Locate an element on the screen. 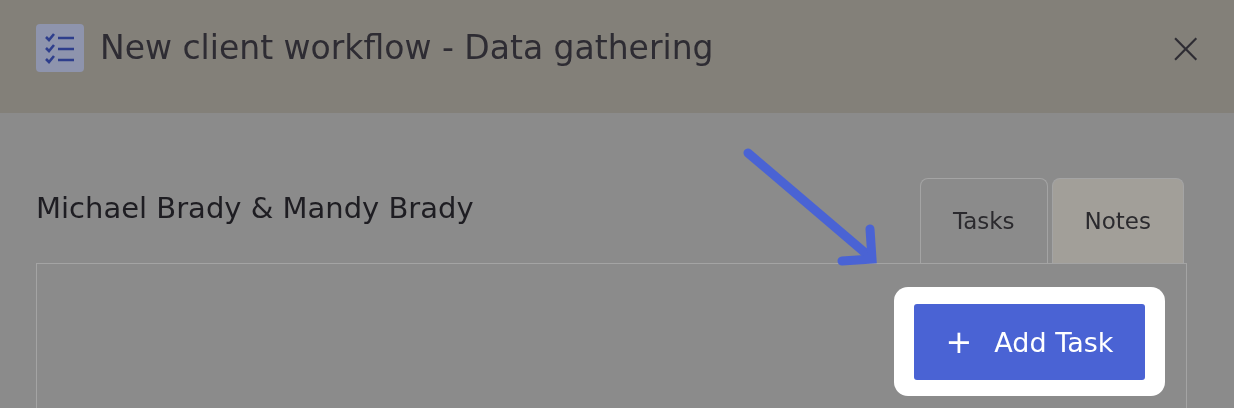  client-name: Michael Brady & Mandy Brady is located at coordinates (255, 208).